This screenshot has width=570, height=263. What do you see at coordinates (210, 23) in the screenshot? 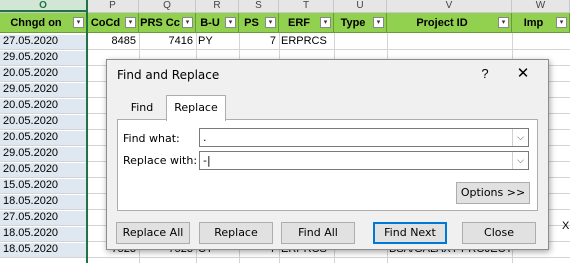
I see `header-label: B-U` at bounding box center [210, 23].